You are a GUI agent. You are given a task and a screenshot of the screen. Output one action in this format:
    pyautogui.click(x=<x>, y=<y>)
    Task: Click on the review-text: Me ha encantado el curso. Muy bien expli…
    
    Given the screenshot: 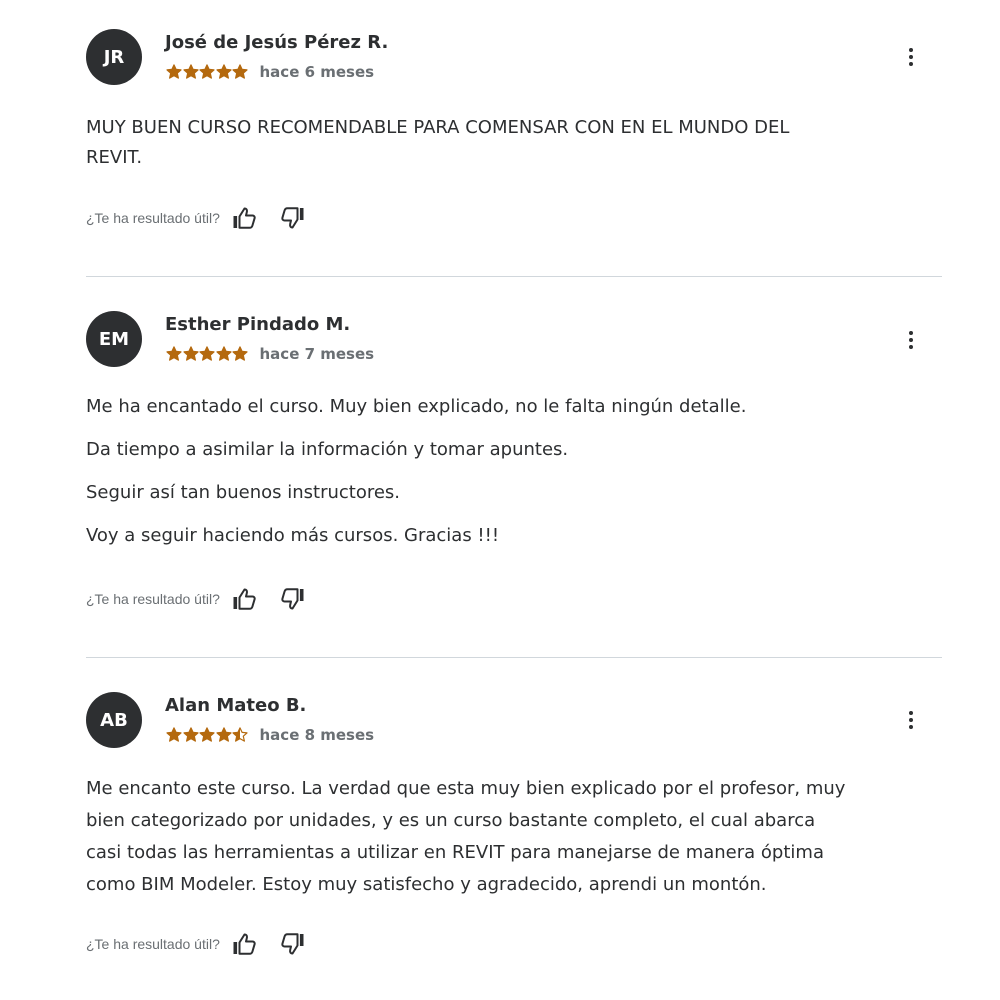 What is the action you would take?
    pyautogui.click(x=416, y=471)
    